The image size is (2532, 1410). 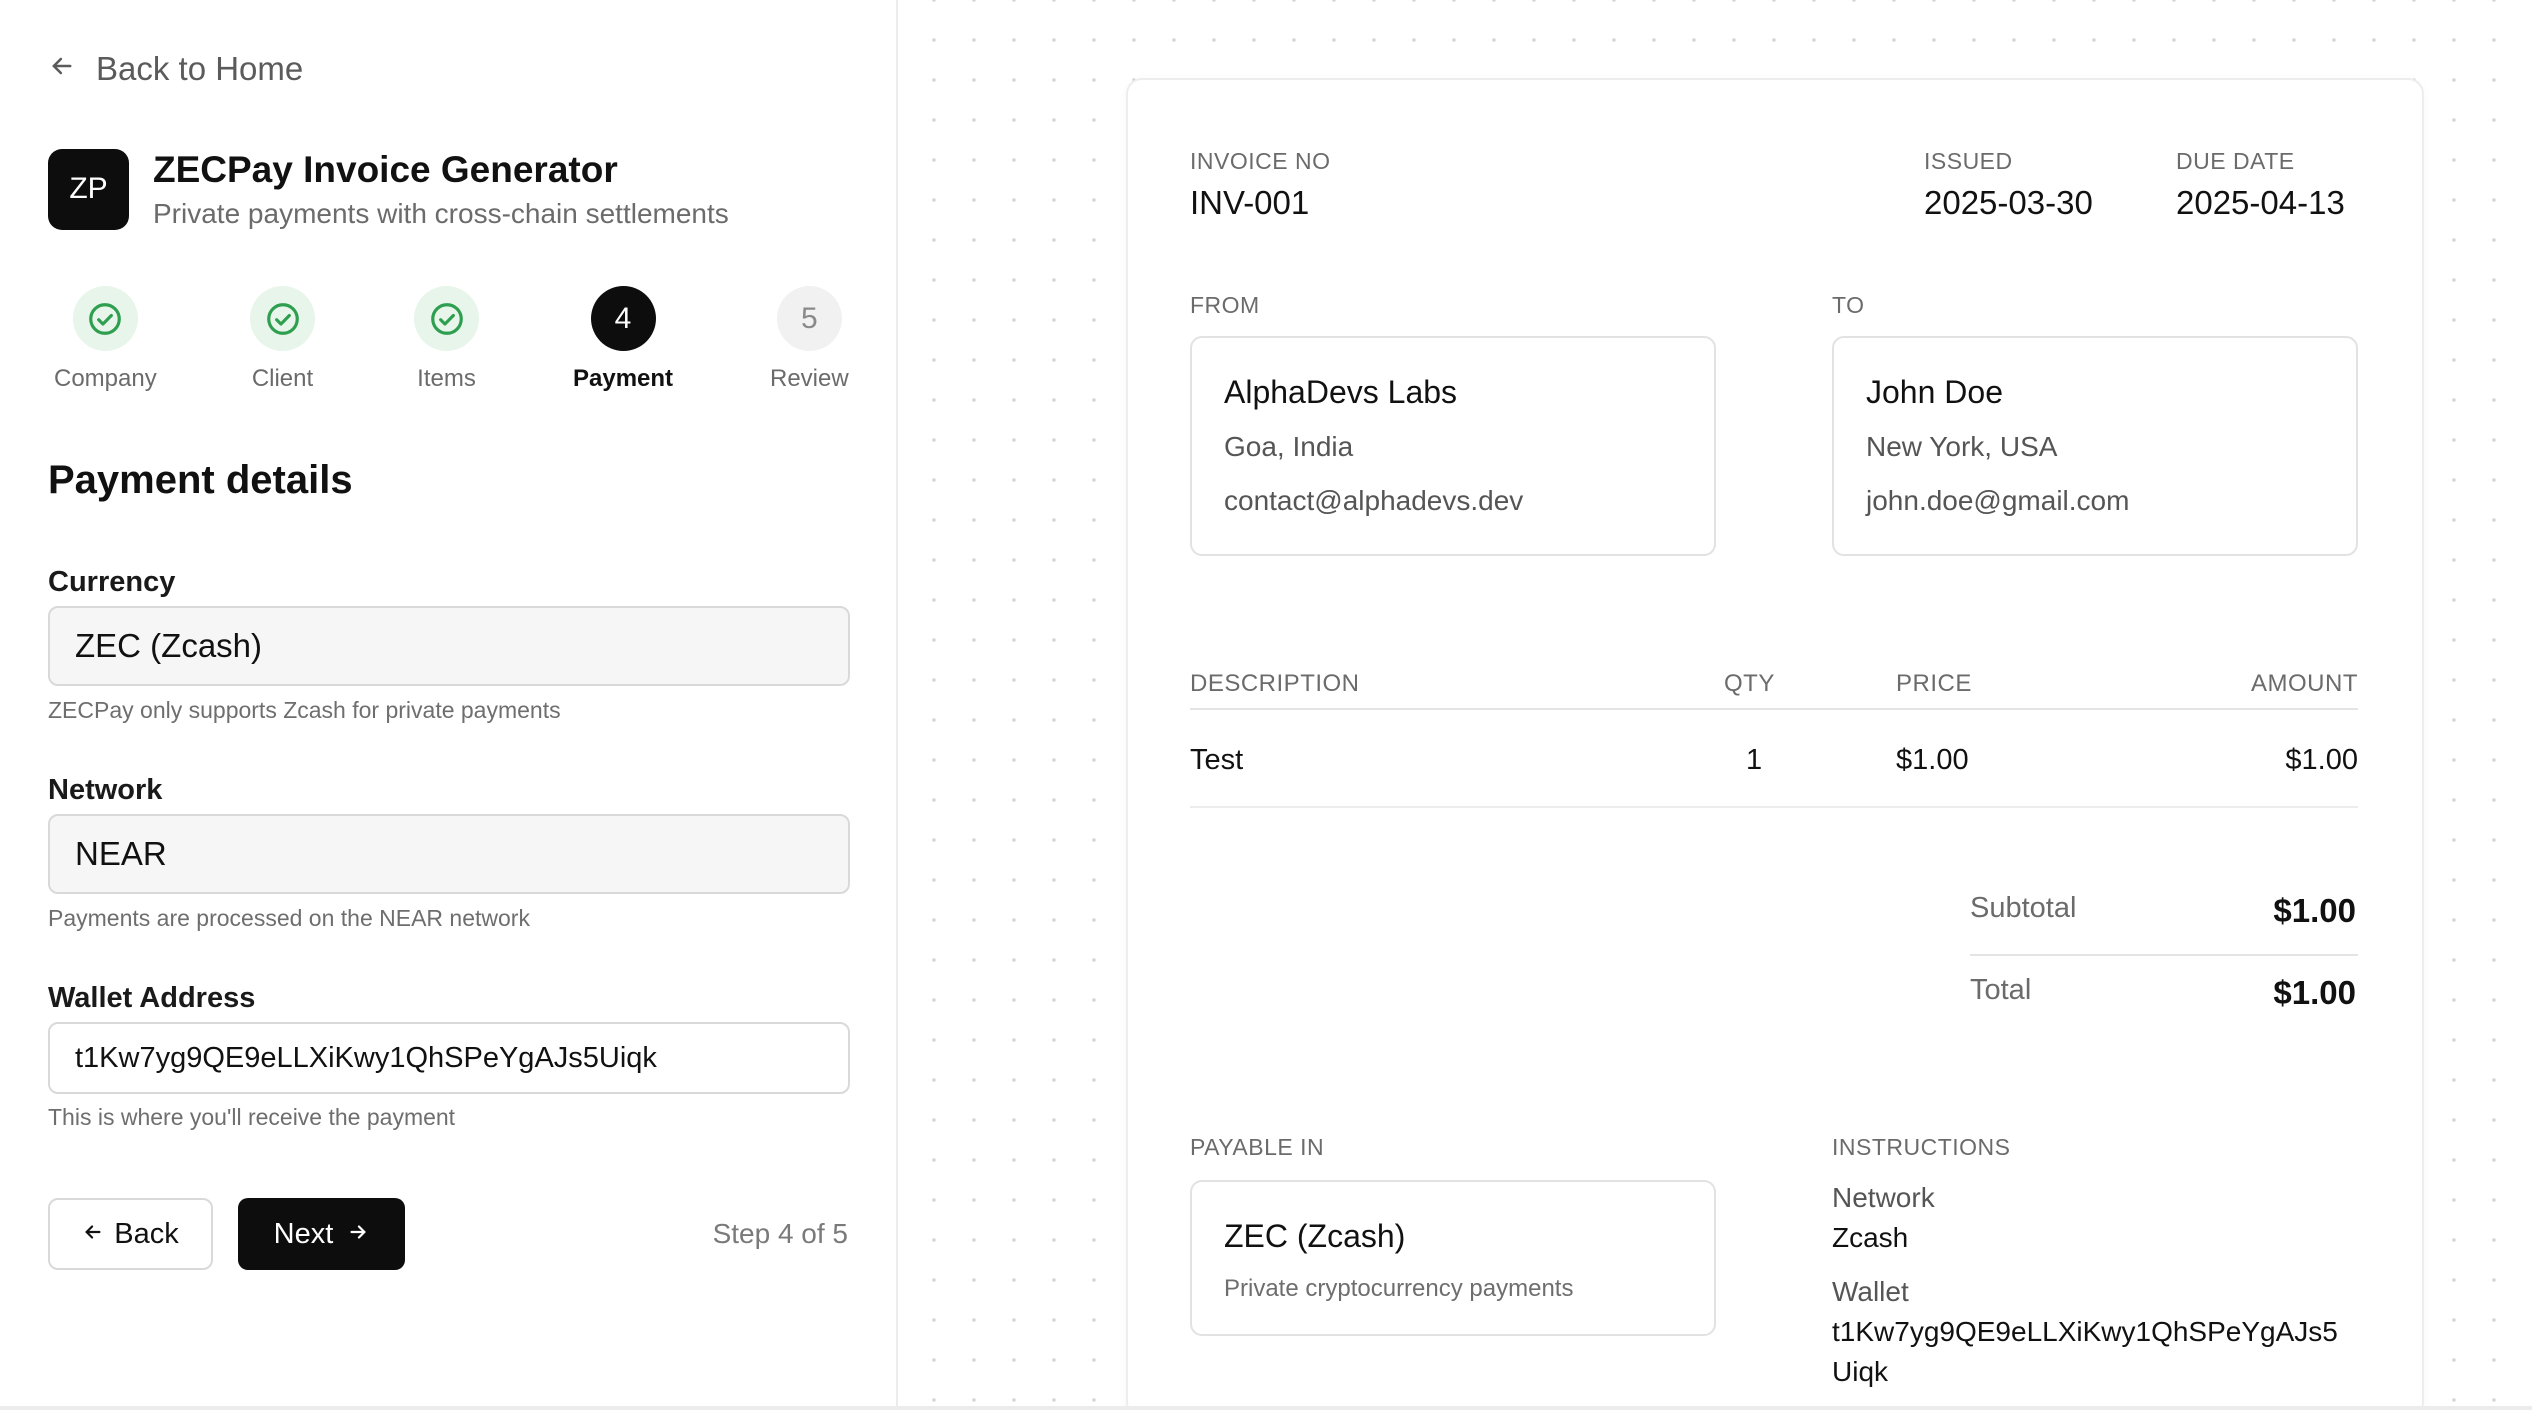 I want to click on back-to-home-label: Back to Home, so click(x=200, y=68).